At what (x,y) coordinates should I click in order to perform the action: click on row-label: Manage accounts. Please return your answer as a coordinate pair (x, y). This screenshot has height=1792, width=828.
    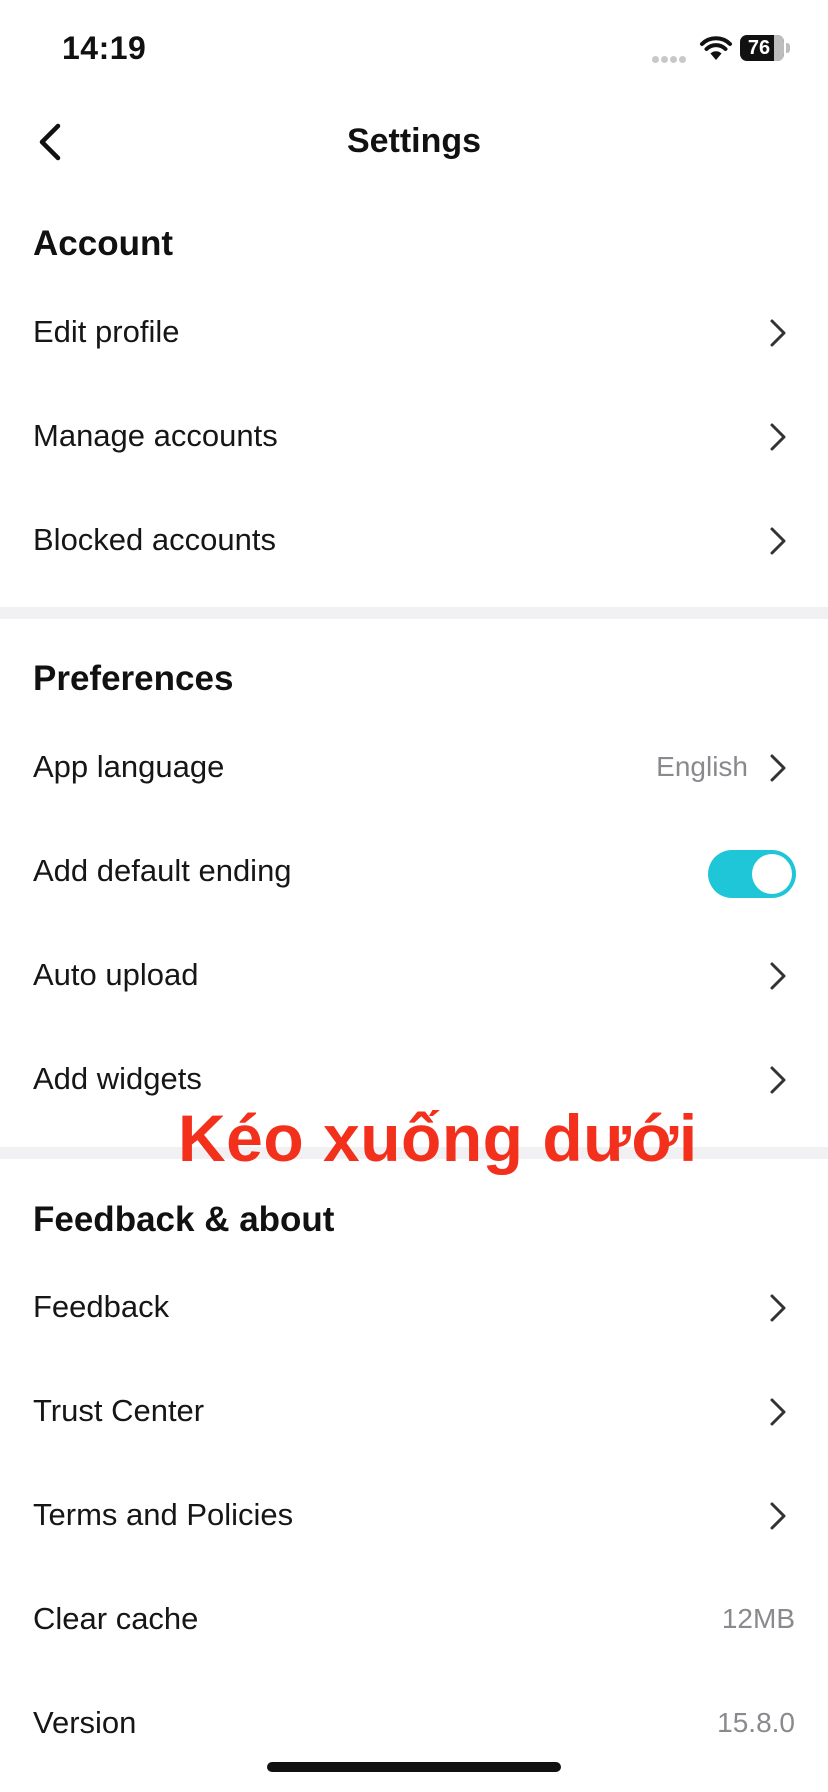
    Looking at the image, I should click on (155, 435).